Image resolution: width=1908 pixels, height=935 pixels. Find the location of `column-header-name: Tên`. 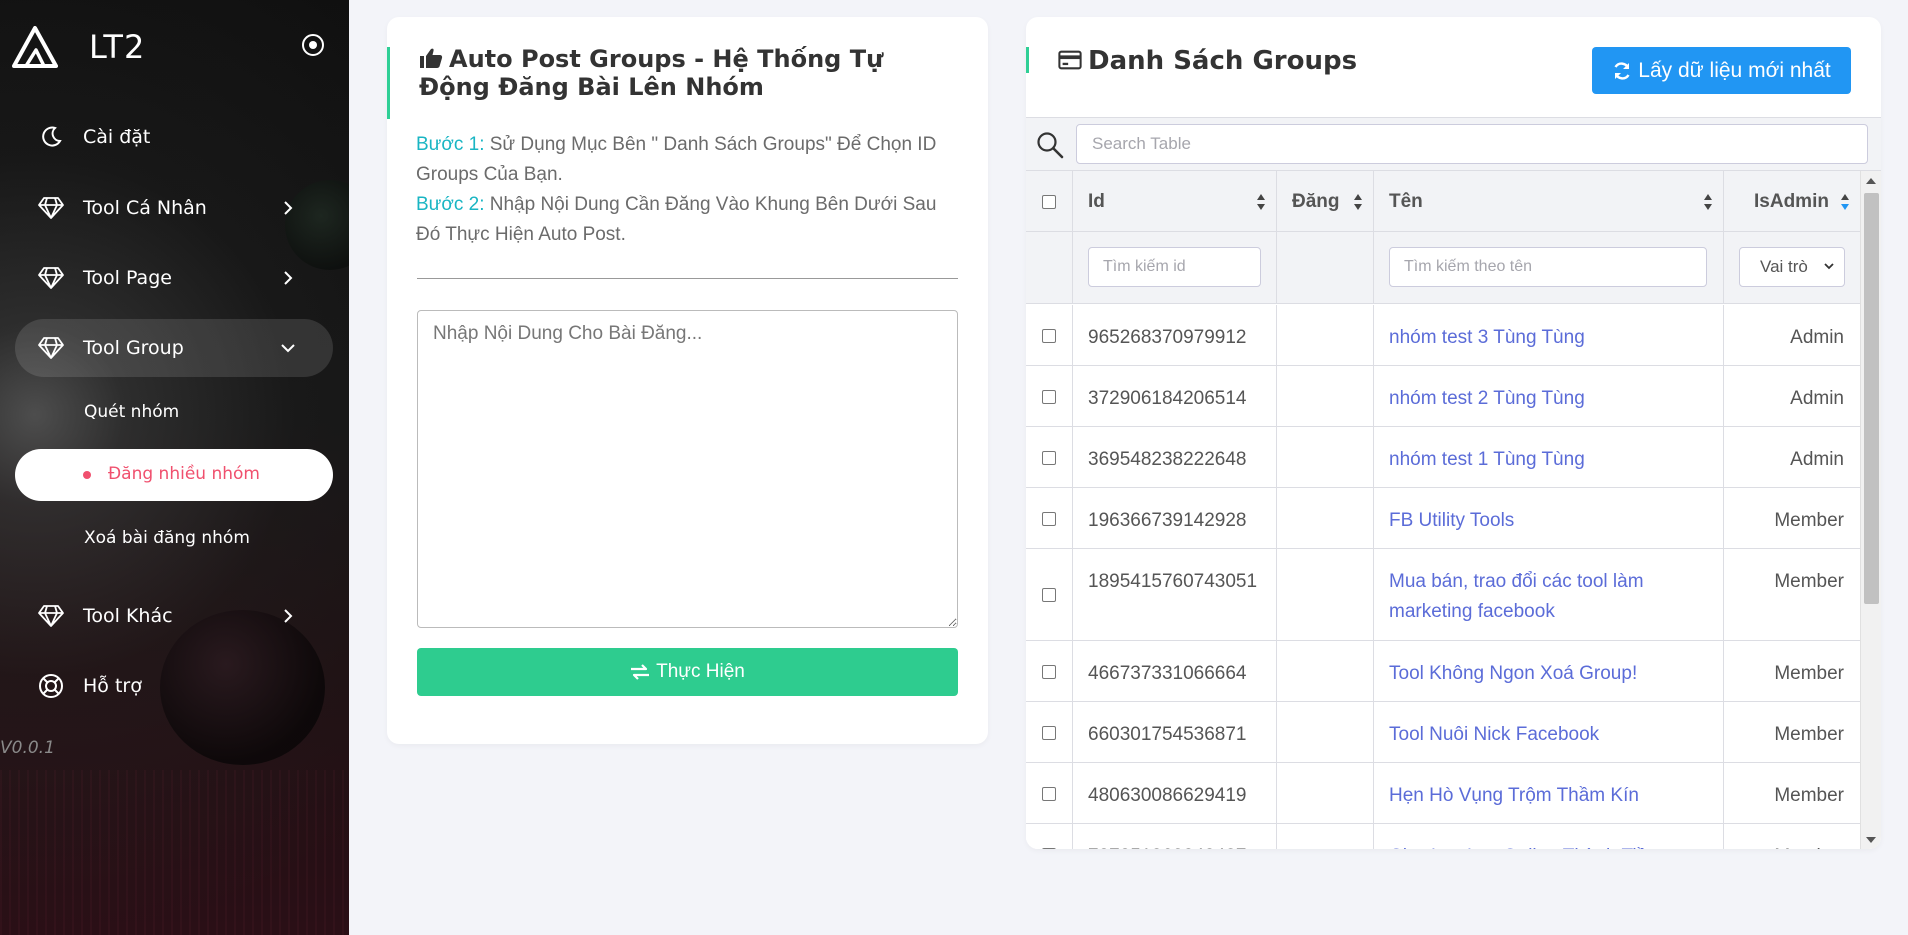

column-header-name: Tên is located at coordinates (1549, 201).